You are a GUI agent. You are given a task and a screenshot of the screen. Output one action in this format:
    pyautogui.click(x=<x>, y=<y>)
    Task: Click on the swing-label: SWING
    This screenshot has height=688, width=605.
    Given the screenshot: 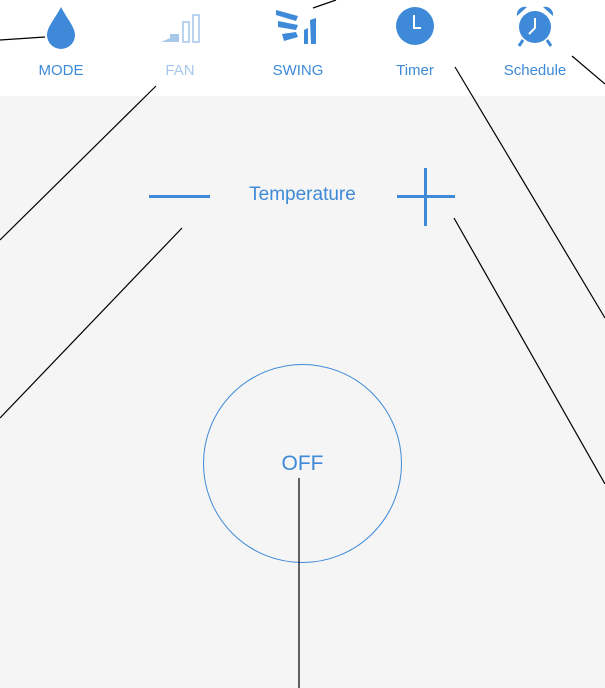 What is the action you would take?
    pyautogui.click(x=298, y=70)
    